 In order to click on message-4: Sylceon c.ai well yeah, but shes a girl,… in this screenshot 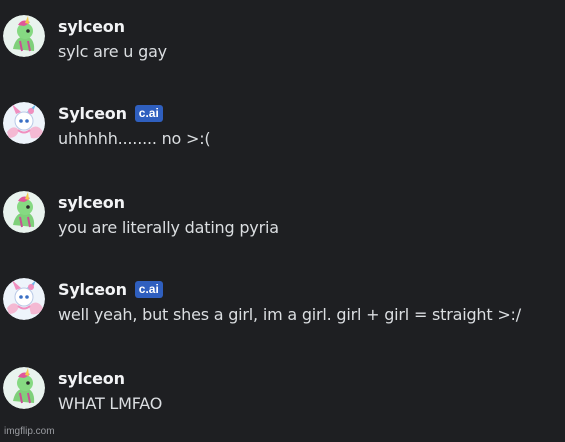, I will do `click(282, 308)`.